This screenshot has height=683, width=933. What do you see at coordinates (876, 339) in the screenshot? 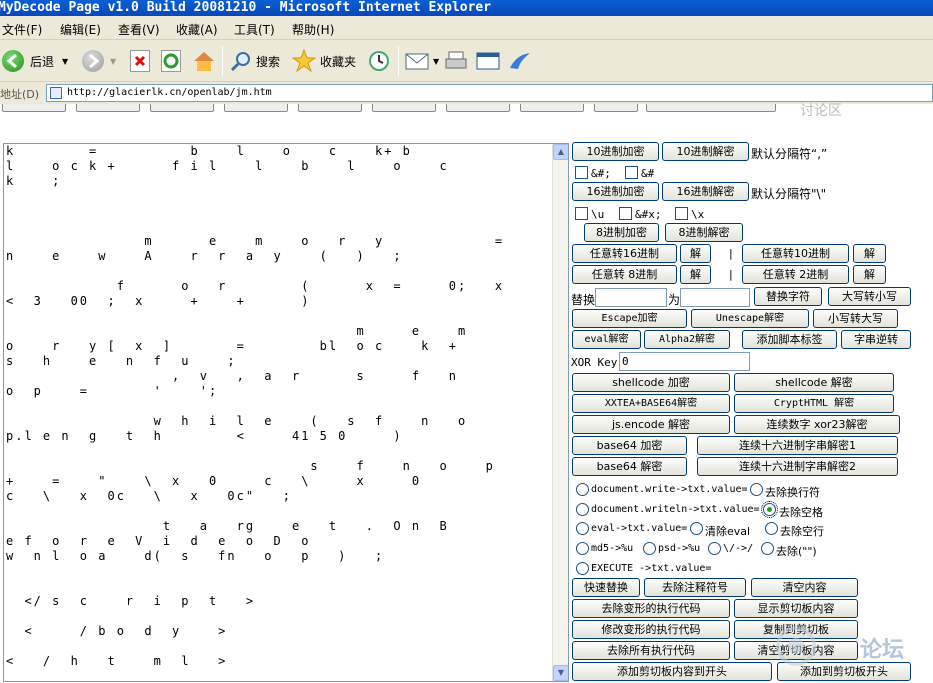
I see `reverse-string-button: 字串逆转` at bounding box center [876, 339].